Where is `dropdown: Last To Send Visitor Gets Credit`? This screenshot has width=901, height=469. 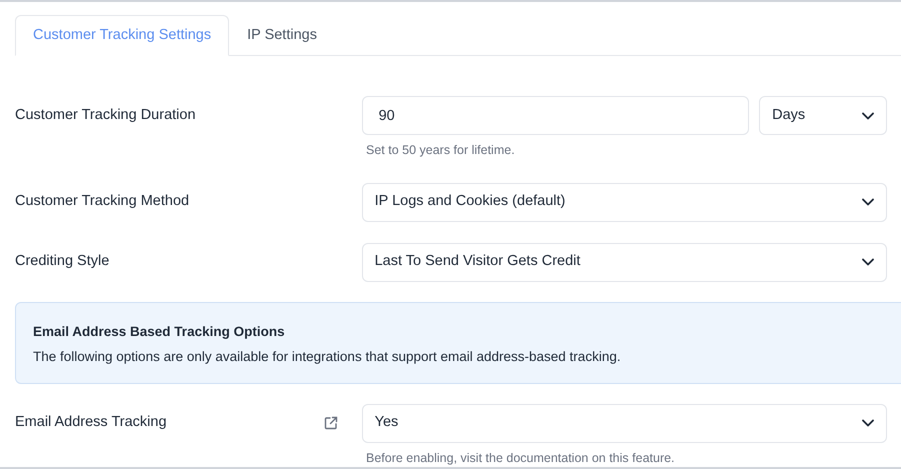
dropdown: Last To Send Visitor Gets Credit is located at coordinates (624, 262).